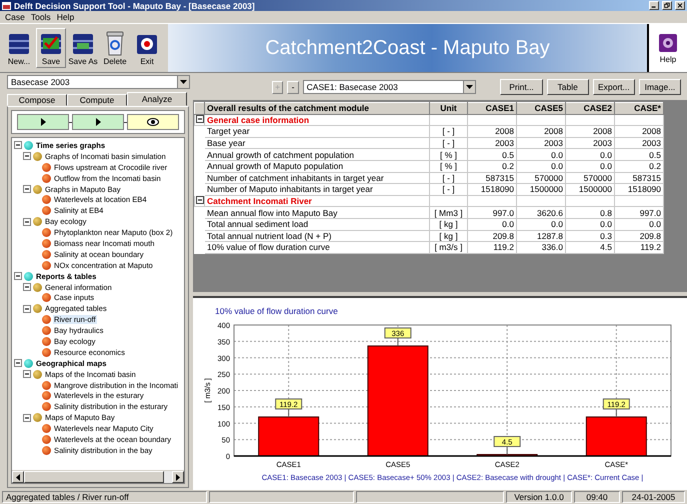  I want to click on column-header: Overall results of the catchment module, so click(317, 108).